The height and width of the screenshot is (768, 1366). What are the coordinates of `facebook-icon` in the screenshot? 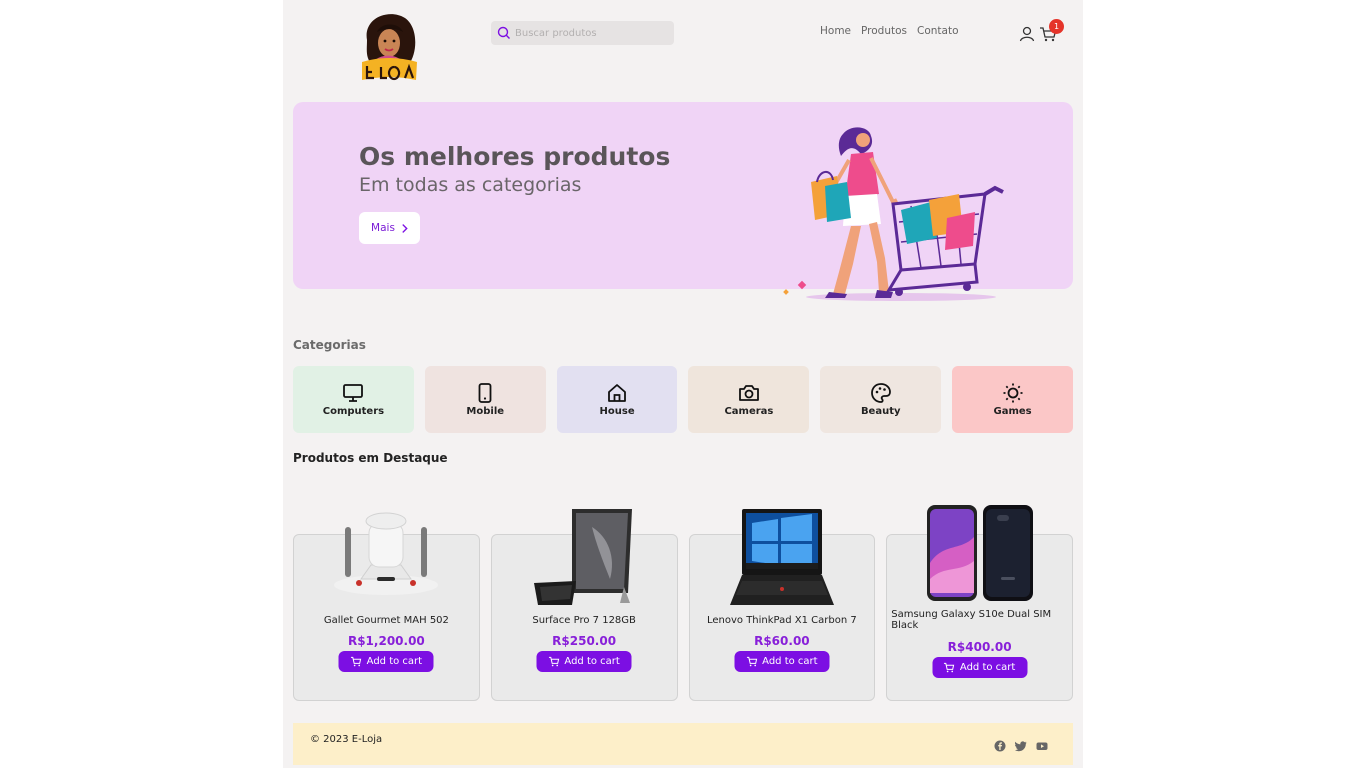 It's located at (1000, 746).